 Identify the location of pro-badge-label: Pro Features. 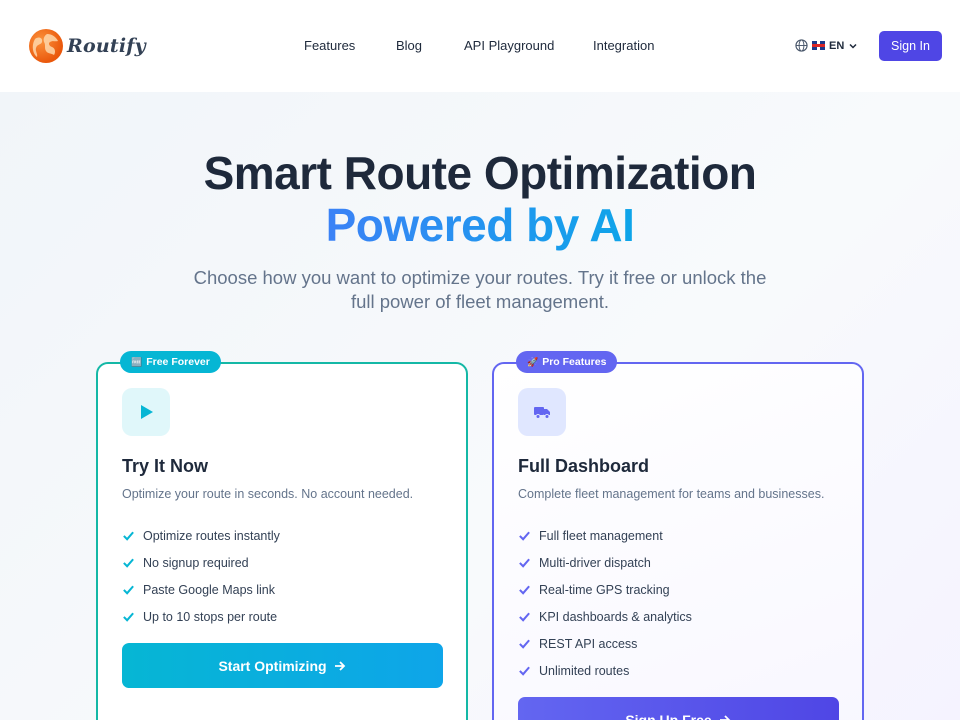
(574, 362).